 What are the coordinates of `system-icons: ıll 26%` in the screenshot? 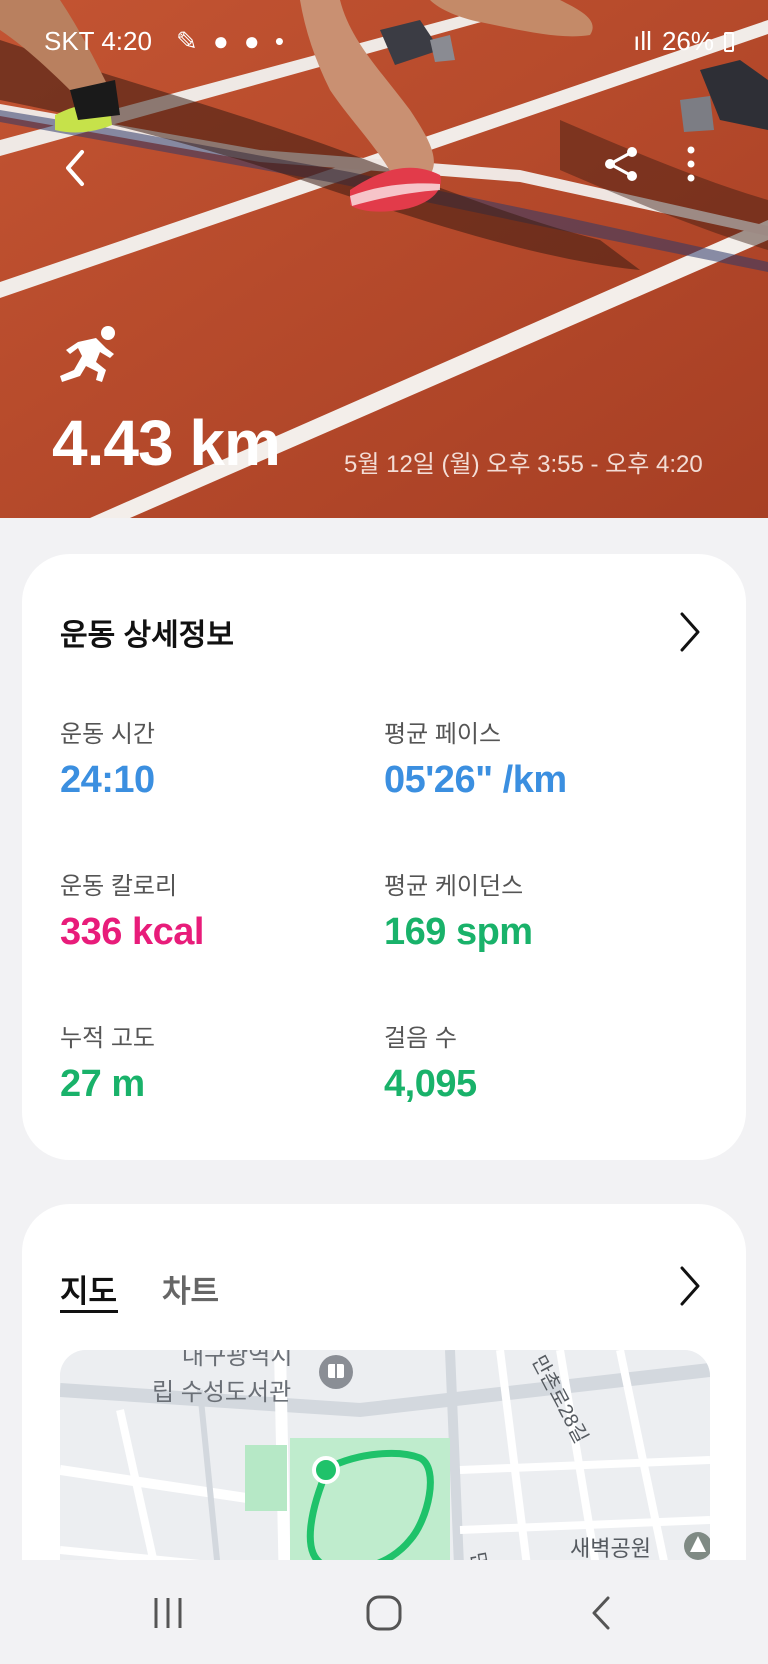 It's located at (683, 41).